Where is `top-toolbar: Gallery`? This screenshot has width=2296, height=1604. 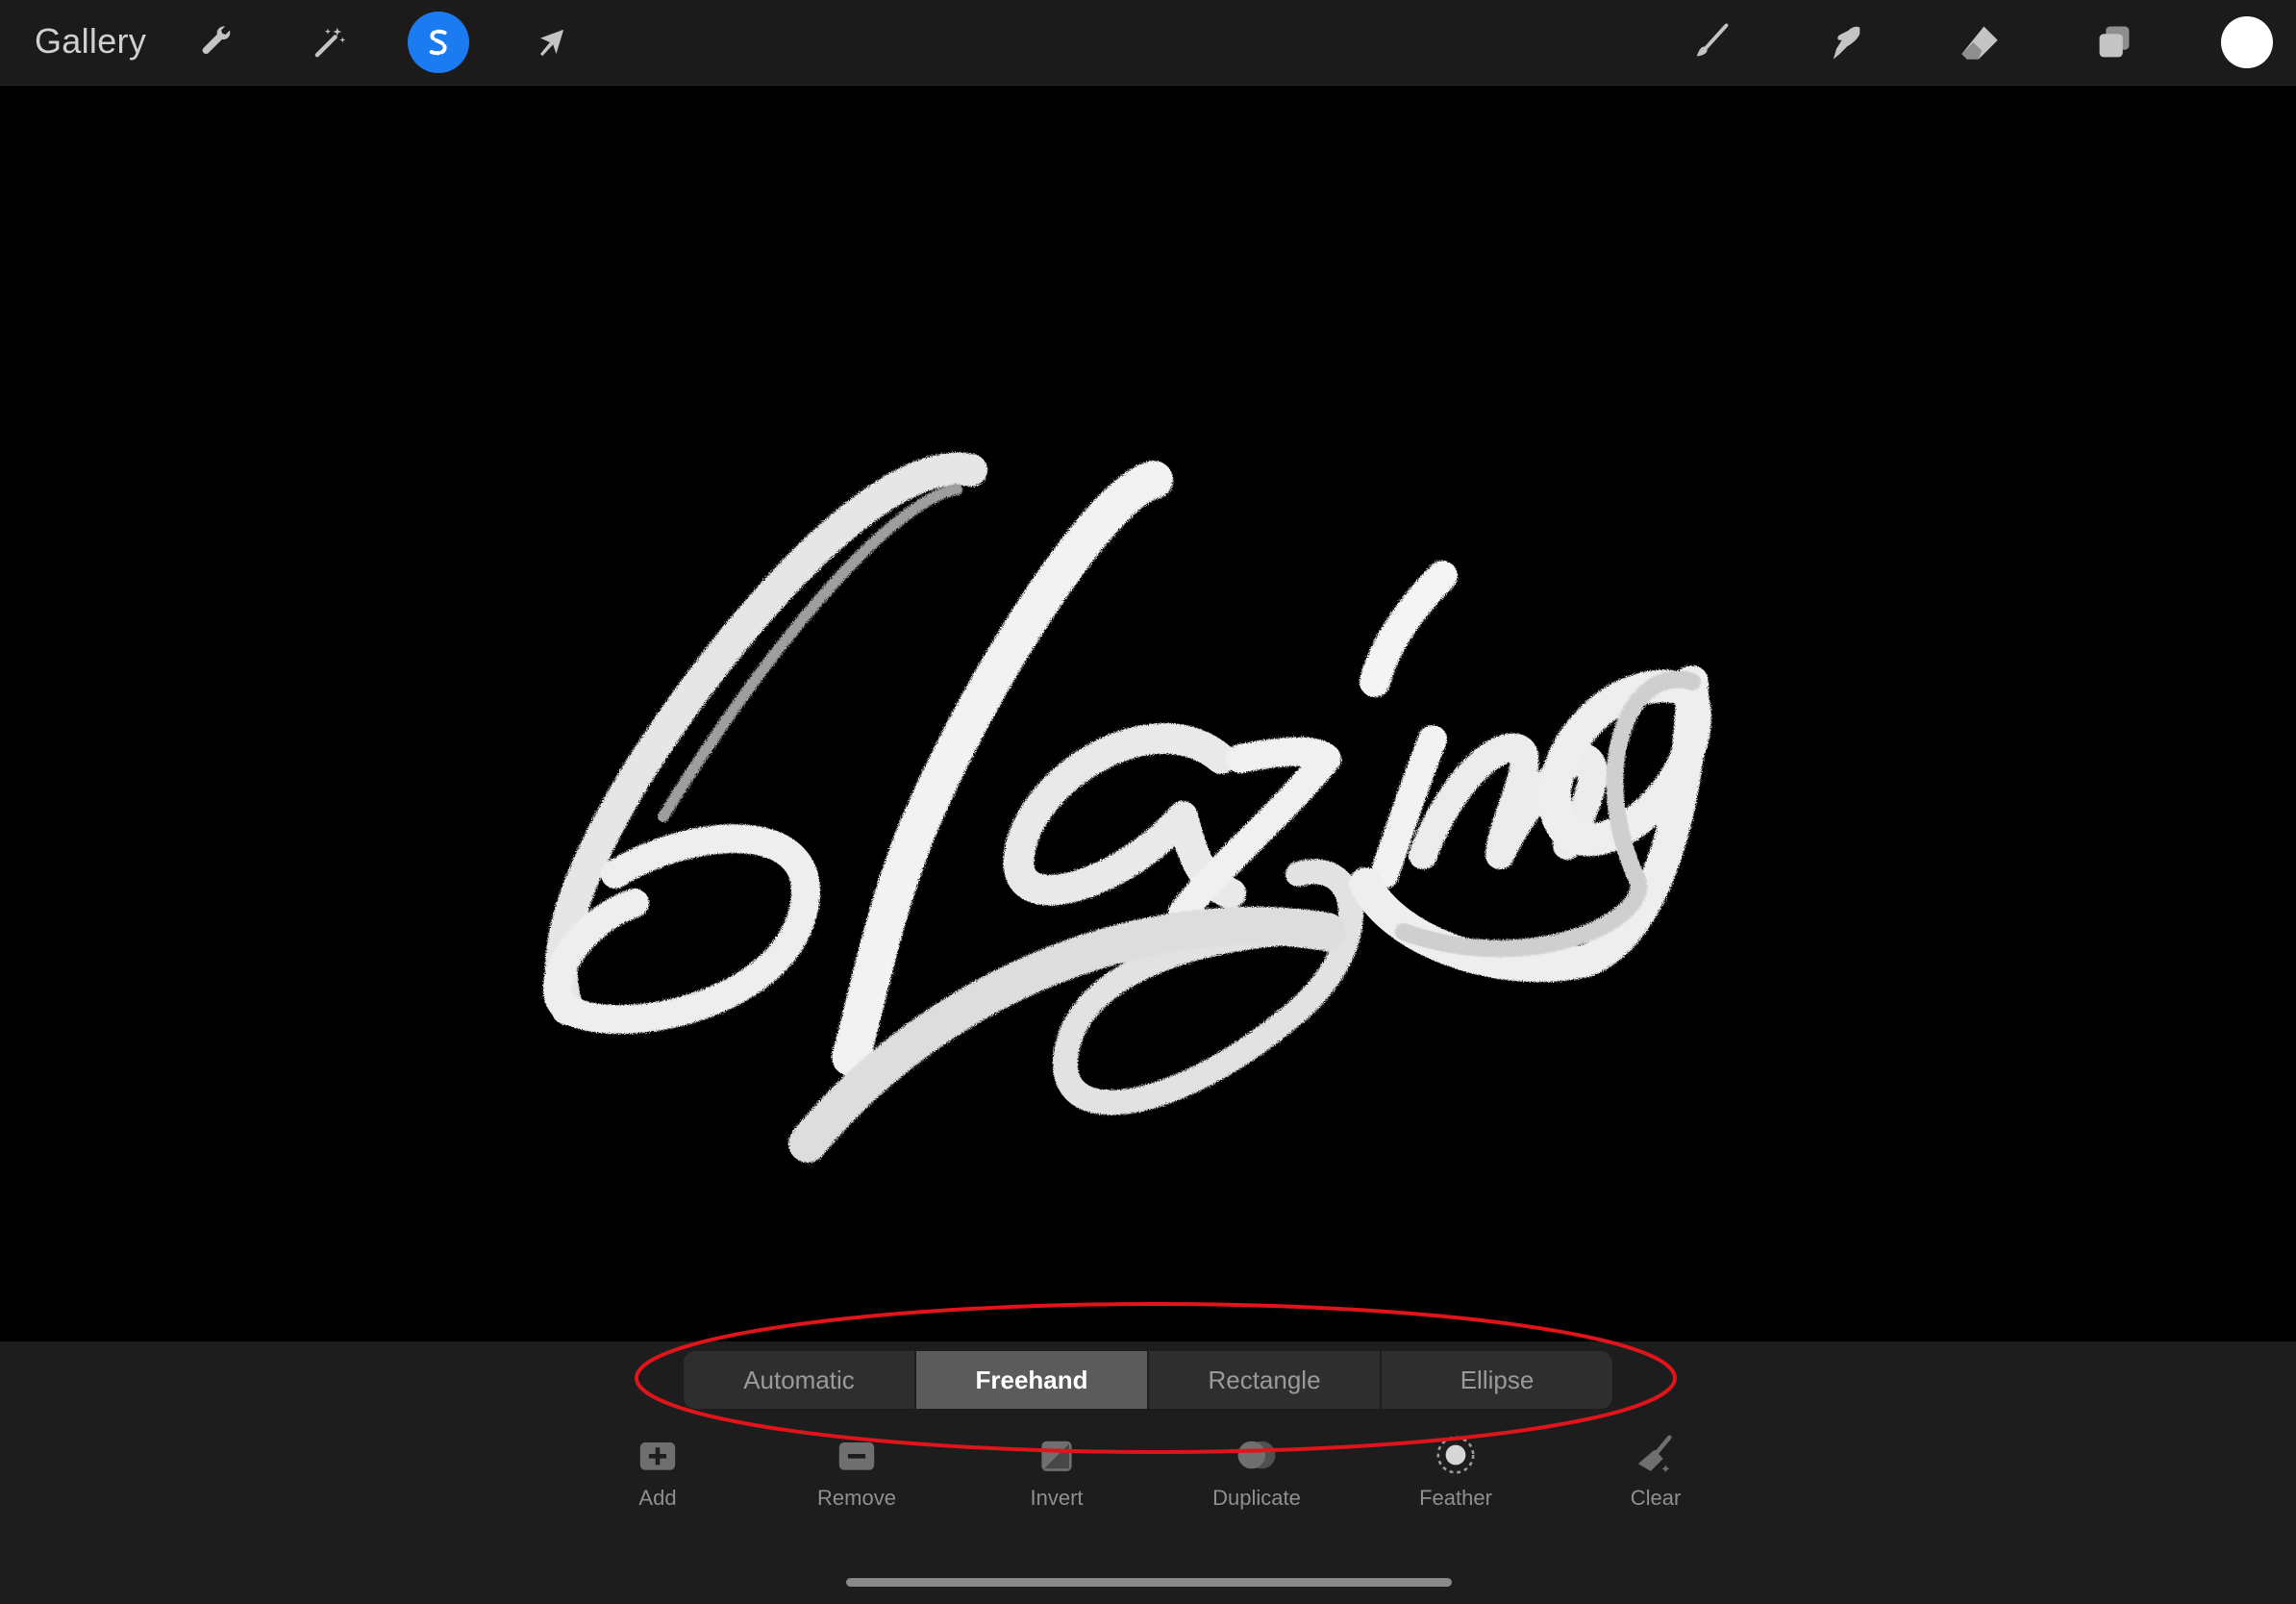
top-toolbar: Gallery is located at coordinates (1148, 43).